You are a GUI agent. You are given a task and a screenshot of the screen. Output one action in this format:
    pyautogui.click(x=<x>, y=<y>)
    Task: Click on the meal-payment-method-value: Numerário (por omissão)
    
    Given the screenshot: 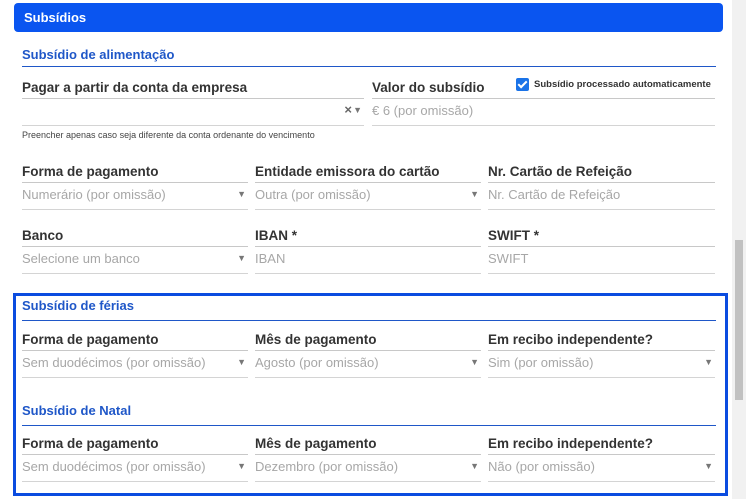 What is the action you would take?
    pyautogui.click(x=94, y=194)
    